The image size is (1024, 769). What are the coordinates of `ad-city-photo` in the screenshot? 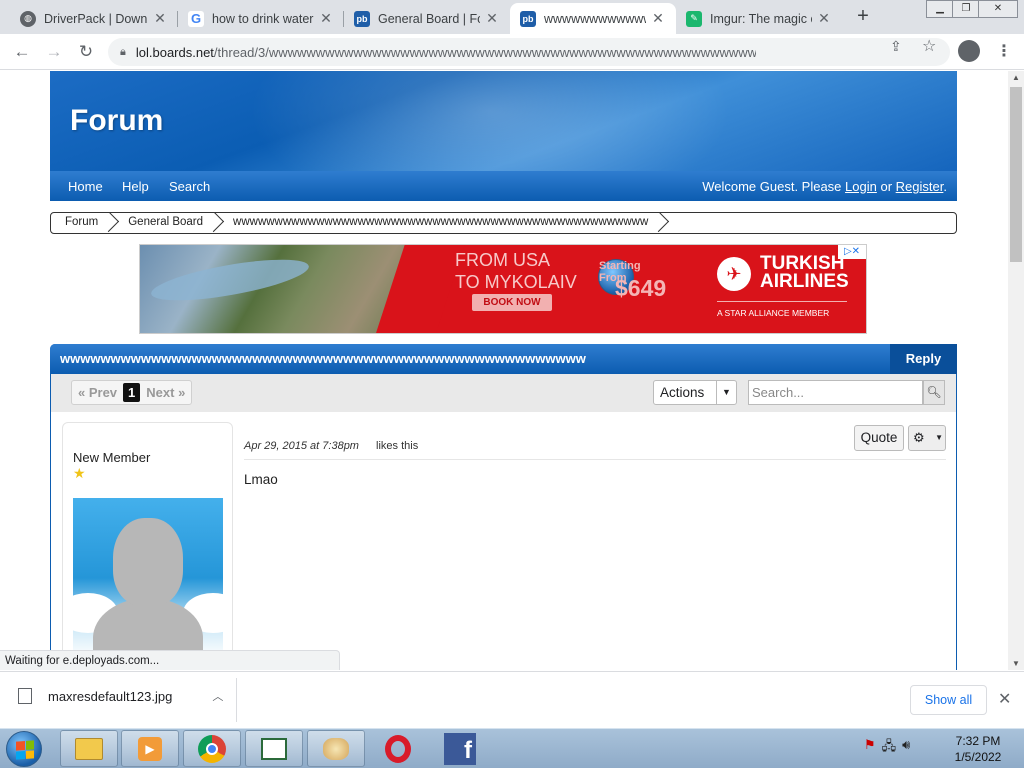 It's located at (275, 289).